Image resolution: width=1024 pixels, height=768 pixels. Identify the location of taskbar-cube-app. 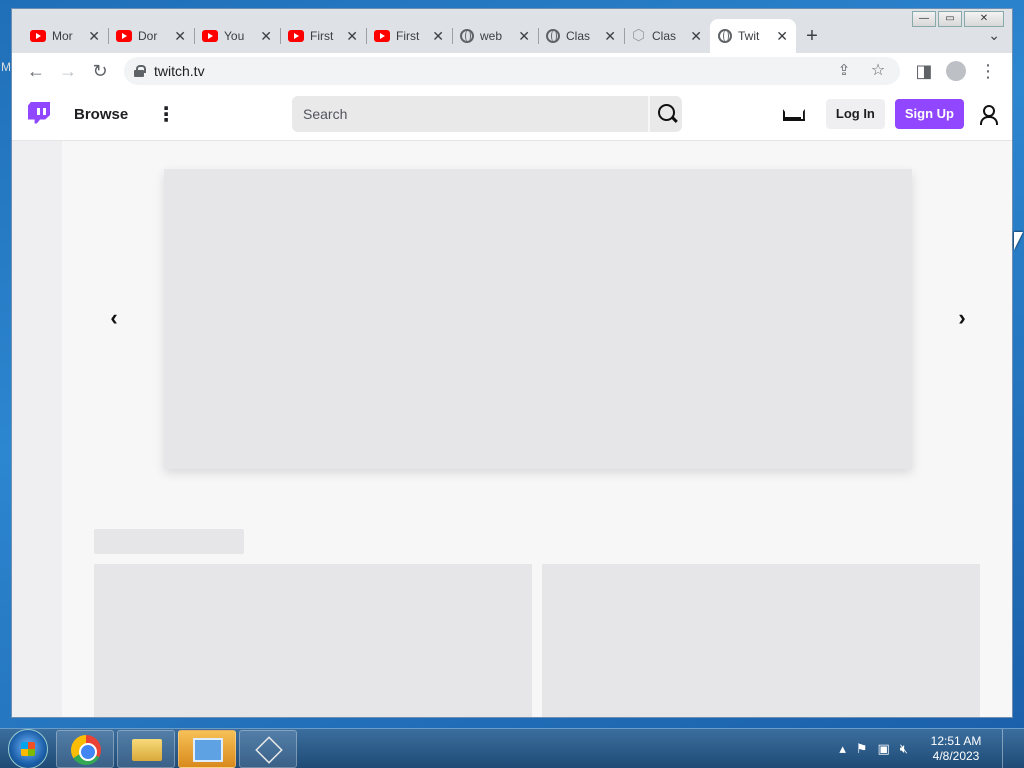
(268, 748).